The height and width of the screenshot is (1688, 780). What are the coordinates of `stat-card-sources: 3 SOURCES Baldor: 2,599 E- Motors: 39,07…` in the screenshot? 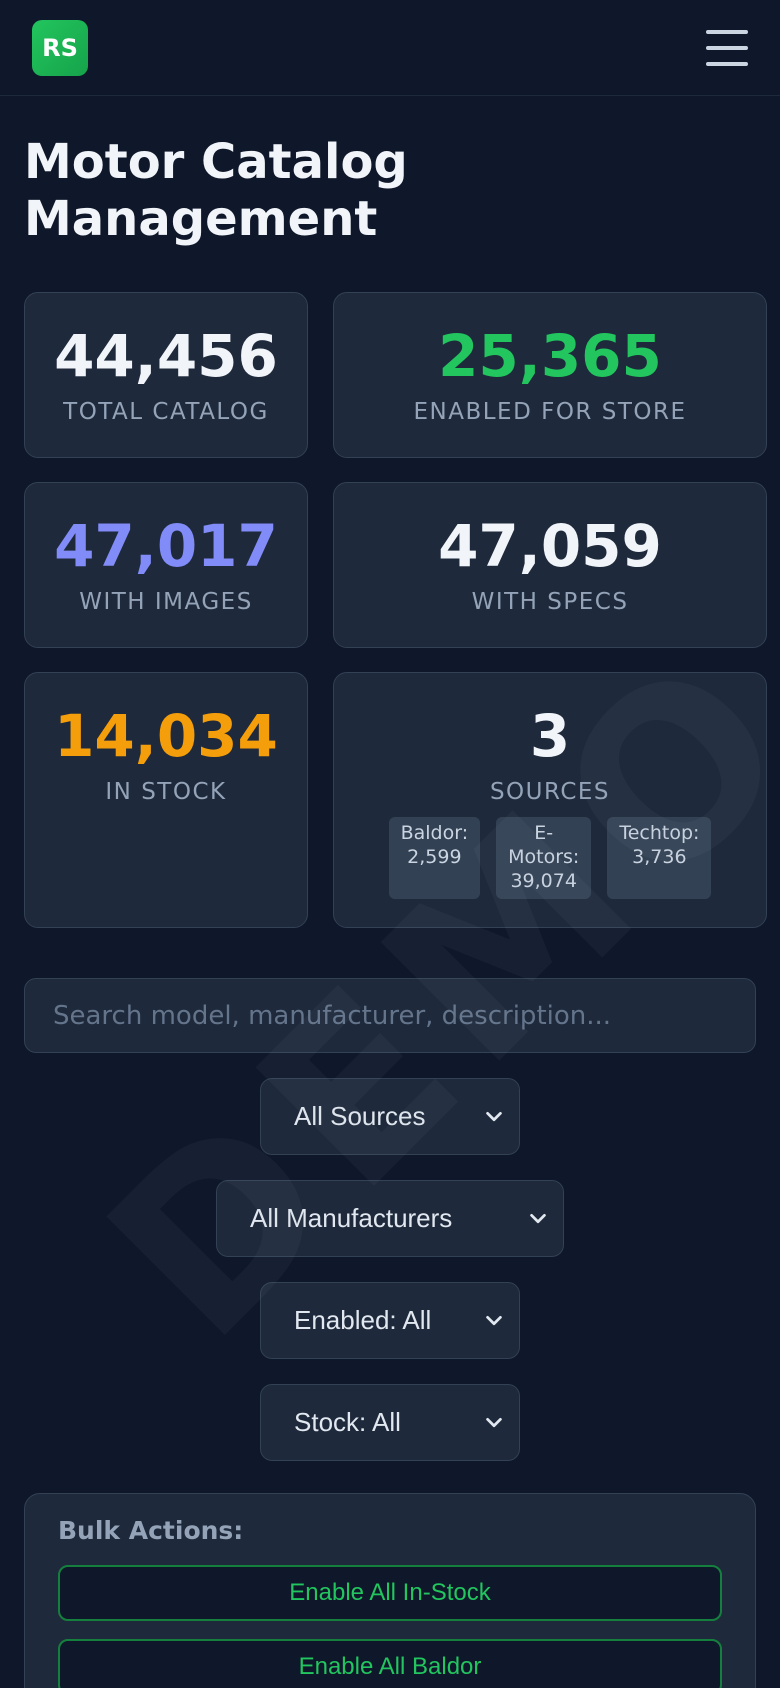 It's located at (550, 800).